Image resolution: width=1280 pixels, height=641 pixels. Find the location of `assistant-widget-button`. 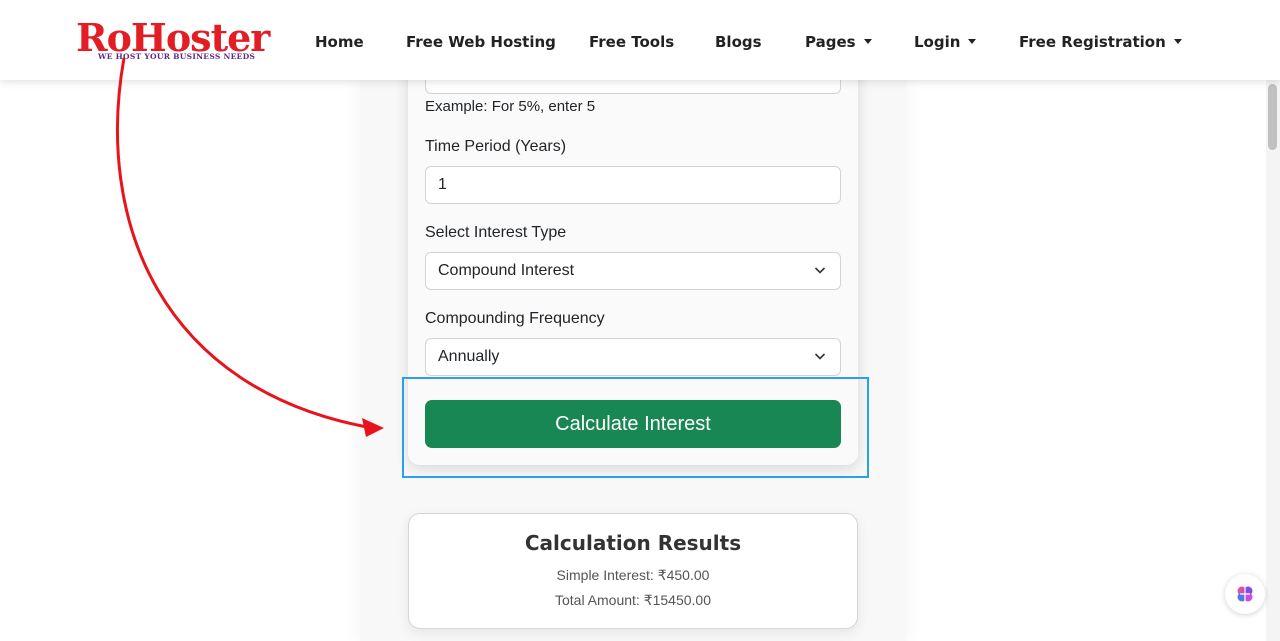

assistant-widget-button is located at coordinates (1245, 594).